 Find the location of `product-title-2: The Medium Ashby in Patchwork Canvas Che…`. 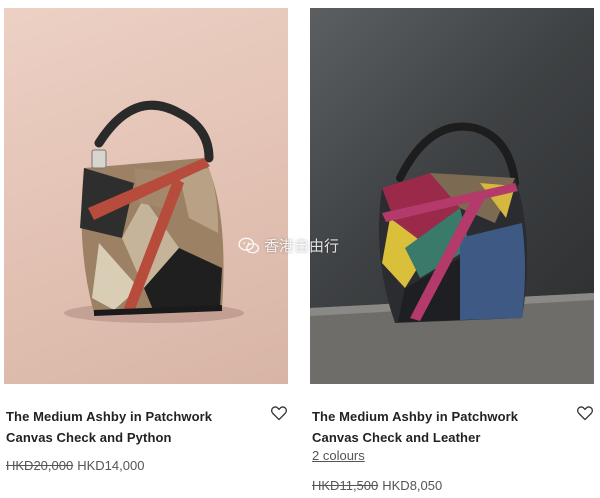

product-title-2: The Medium Ashby in Patchwork Canvas Che… is located at coordinates (432, 427).